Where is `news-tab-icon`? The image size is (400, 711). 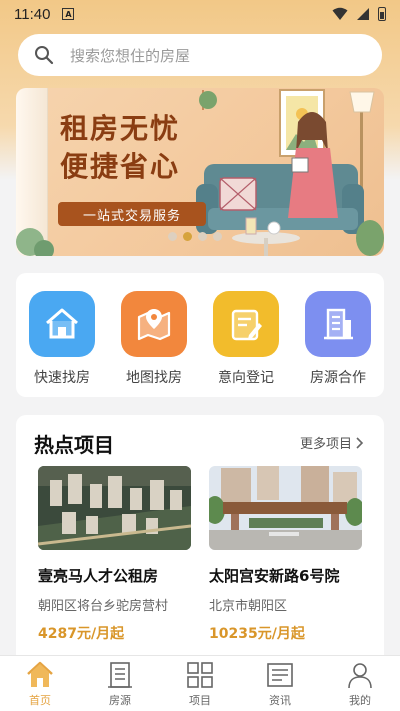
news-tab-icon is located at coordinates (280, 675).